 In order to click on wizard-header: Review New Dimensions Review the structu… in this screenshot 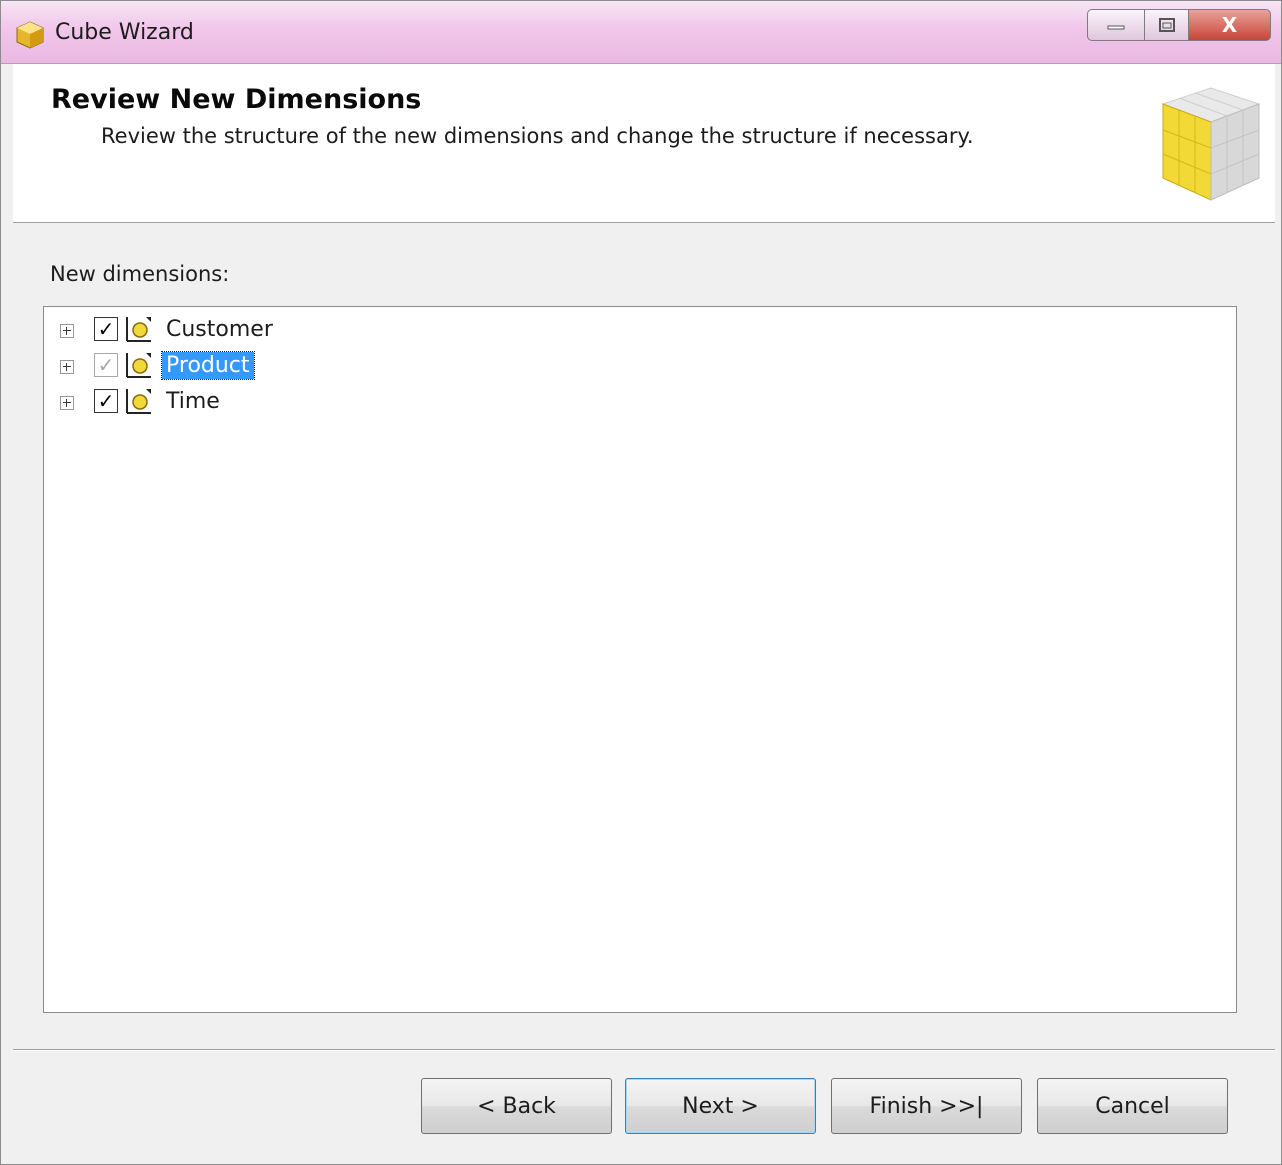, I will do `click(644, 143)`.